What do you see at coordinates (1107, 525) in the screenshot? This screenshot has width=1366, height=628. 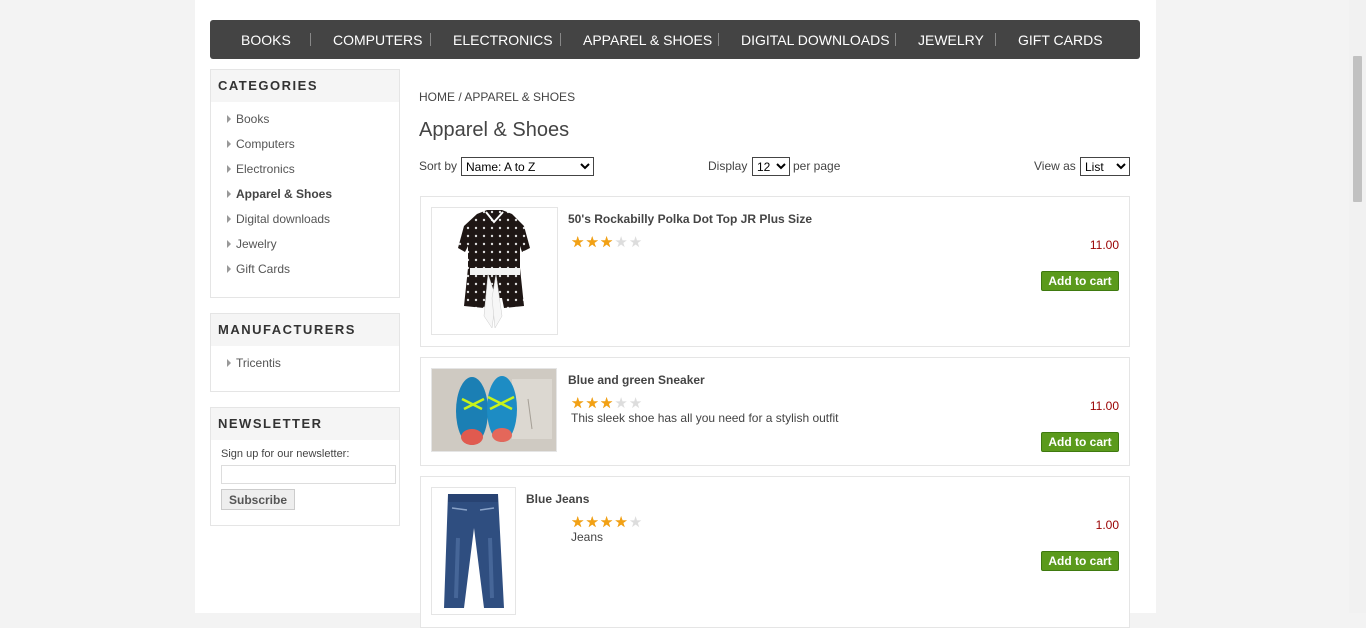 I see `product-price: 1.00` at bounding box center [1107, 525].